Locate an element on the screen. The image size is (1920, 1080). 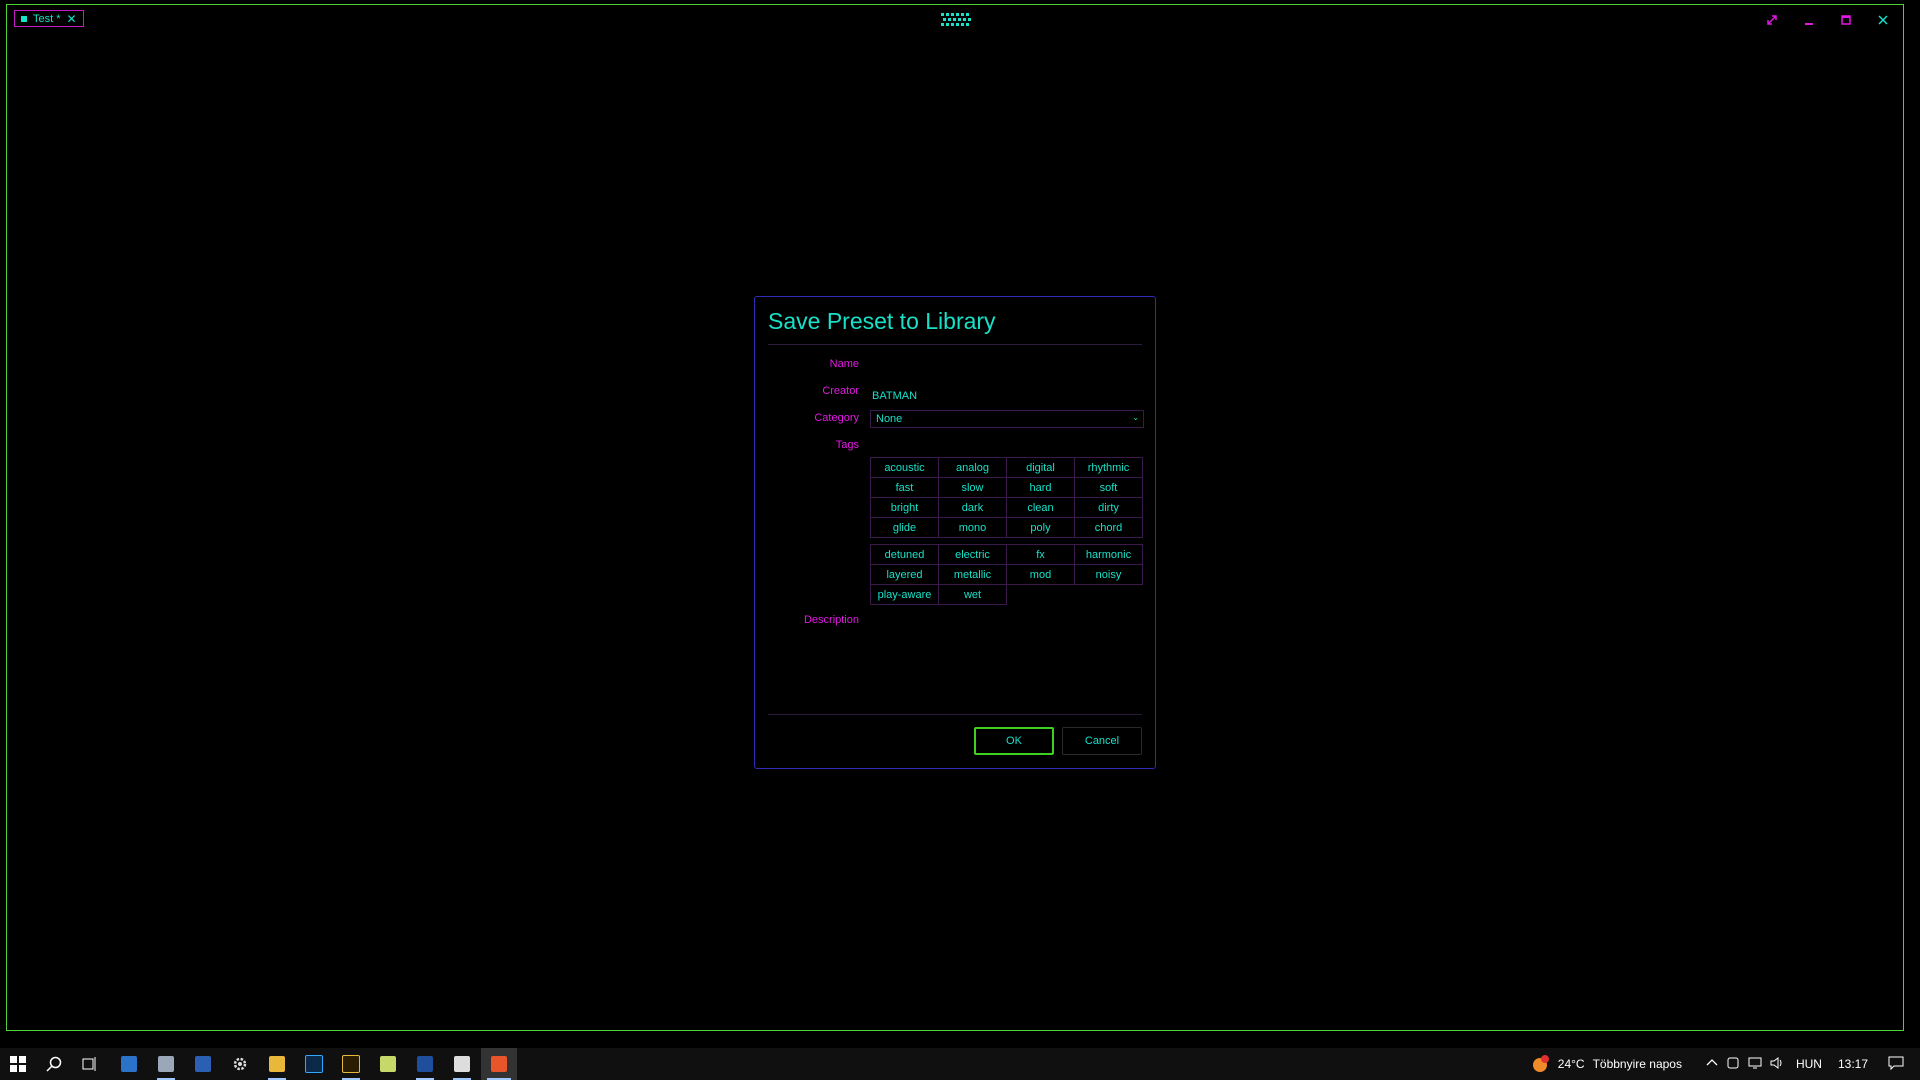
folder-icon is located at coordinates (277, 1064).